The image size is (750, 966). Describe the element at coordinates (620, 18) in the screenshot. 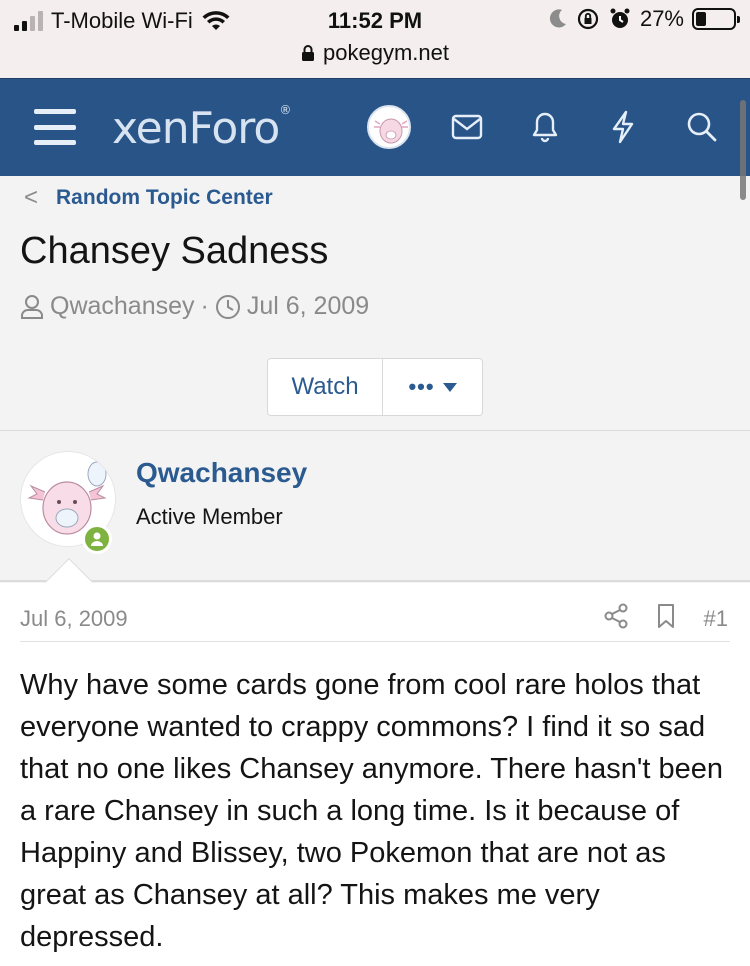

I see `alarm-icon` at that location.